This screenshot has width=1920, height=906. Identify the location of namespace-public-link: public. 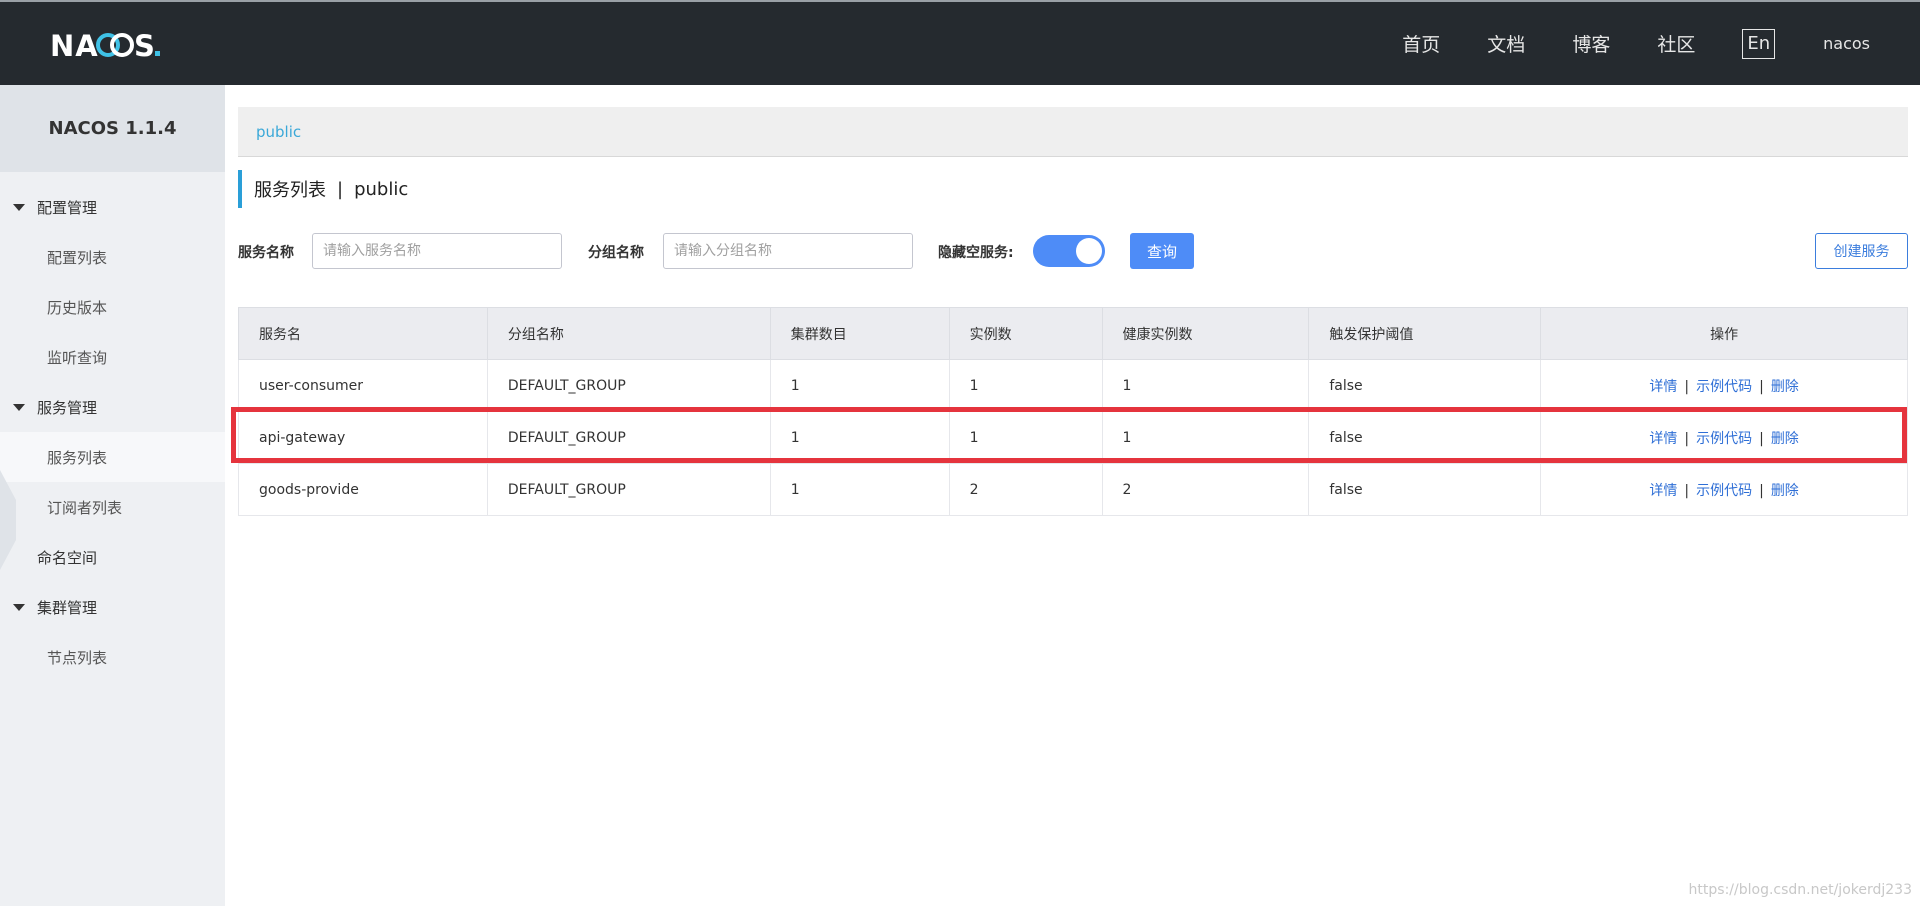
(278, 132).